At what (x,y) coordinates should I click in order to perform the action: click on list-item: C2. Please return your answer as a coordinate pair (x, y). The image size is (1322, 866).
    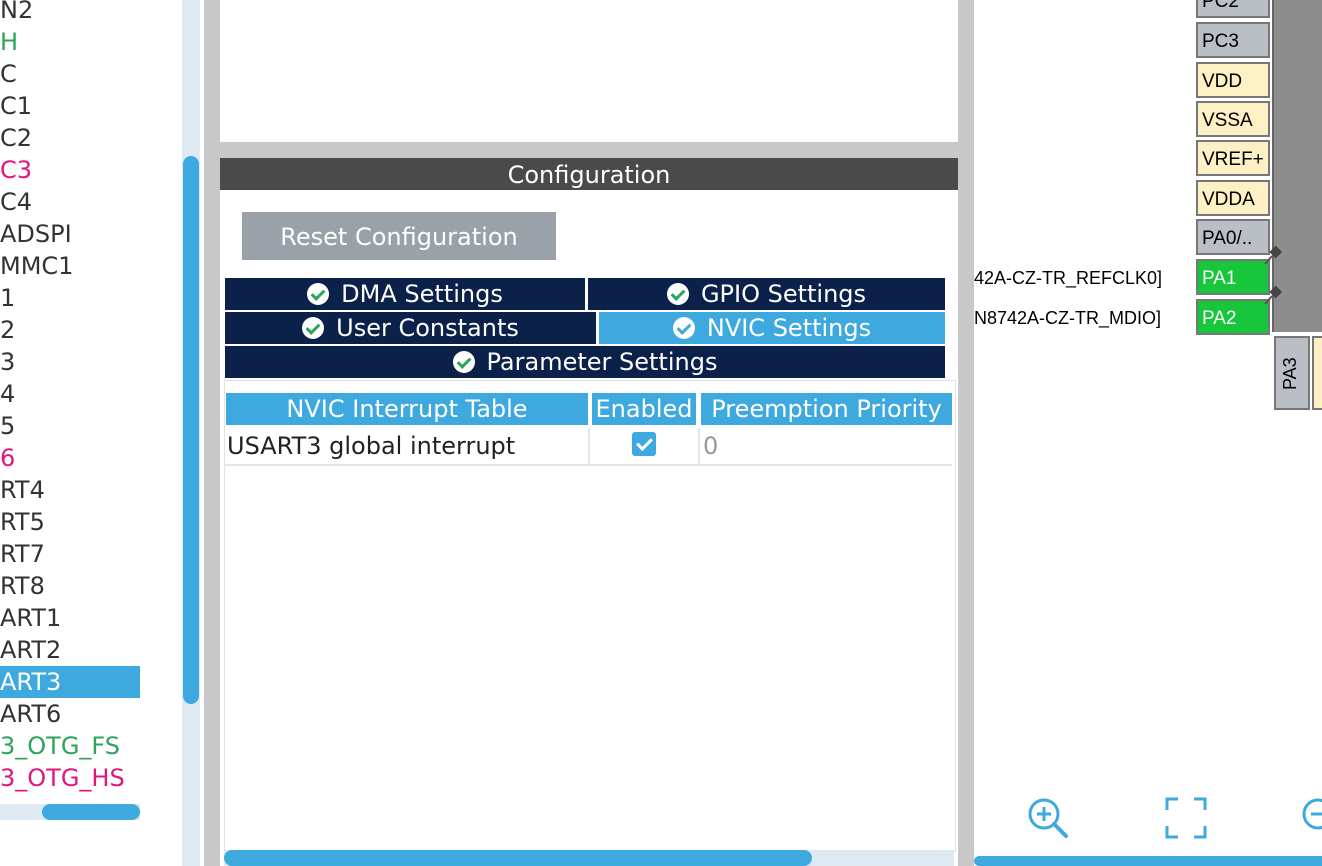
    Looking at the image, I should click on (70, 138).